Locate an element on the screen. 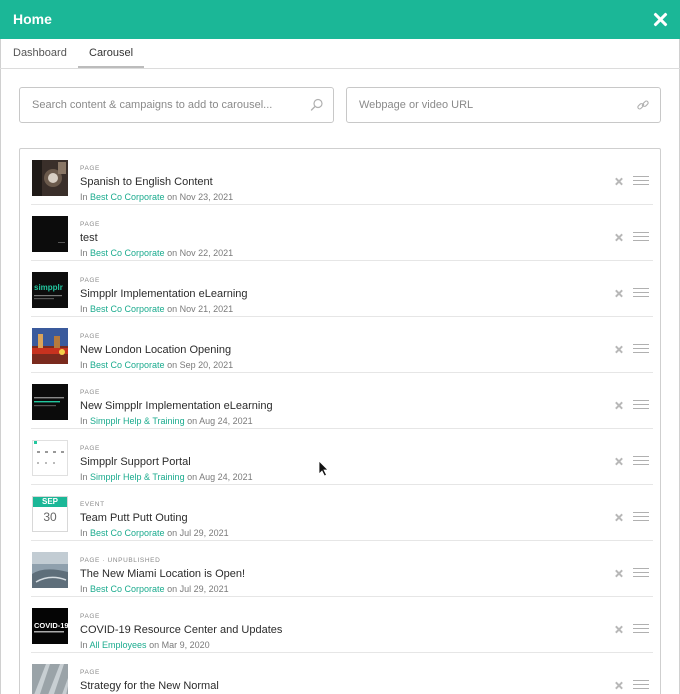 This screenshot has height=694, width=680. item-title: test is located at coordinates (89, 238).